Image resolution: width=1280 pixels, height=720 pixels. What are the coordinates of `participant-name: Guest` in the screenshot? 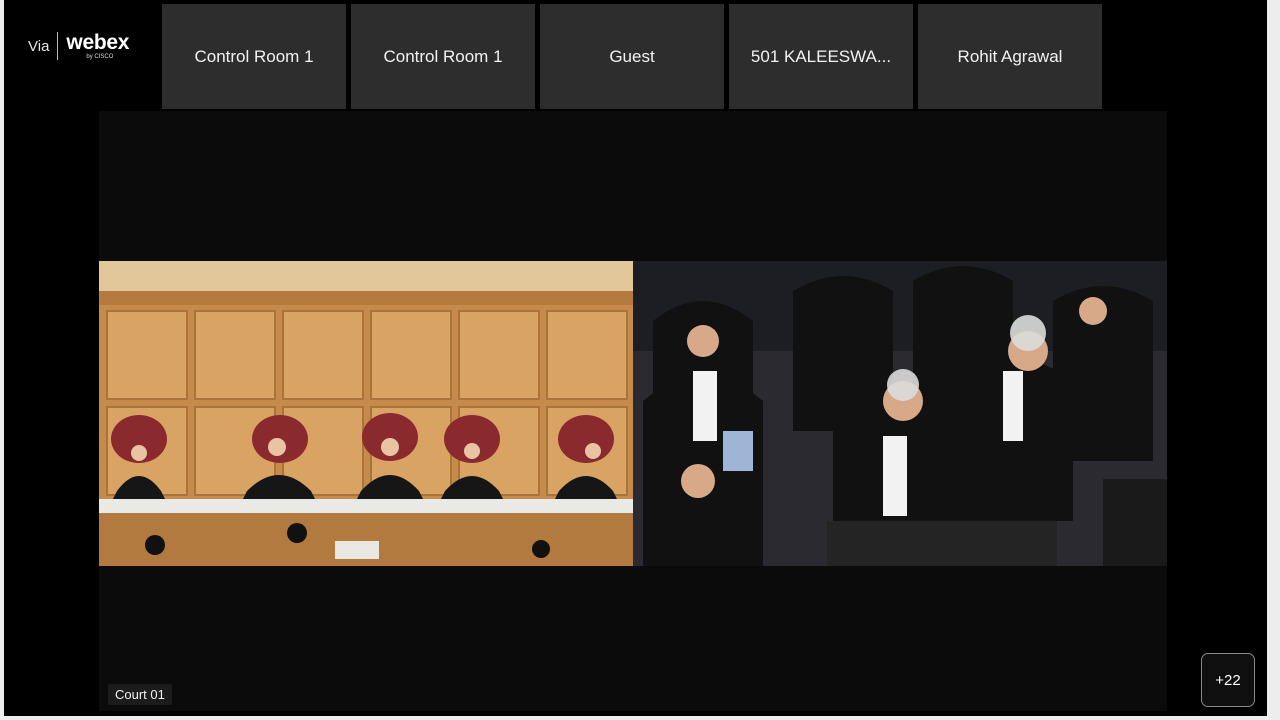 It's located at (632, 56).